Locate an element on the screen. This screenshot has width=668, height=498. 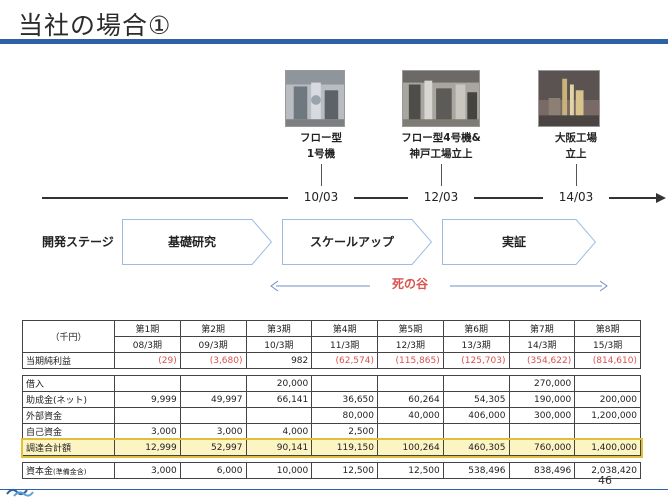
table-cell: 1,200,000 is located at coordinates (607, 415).